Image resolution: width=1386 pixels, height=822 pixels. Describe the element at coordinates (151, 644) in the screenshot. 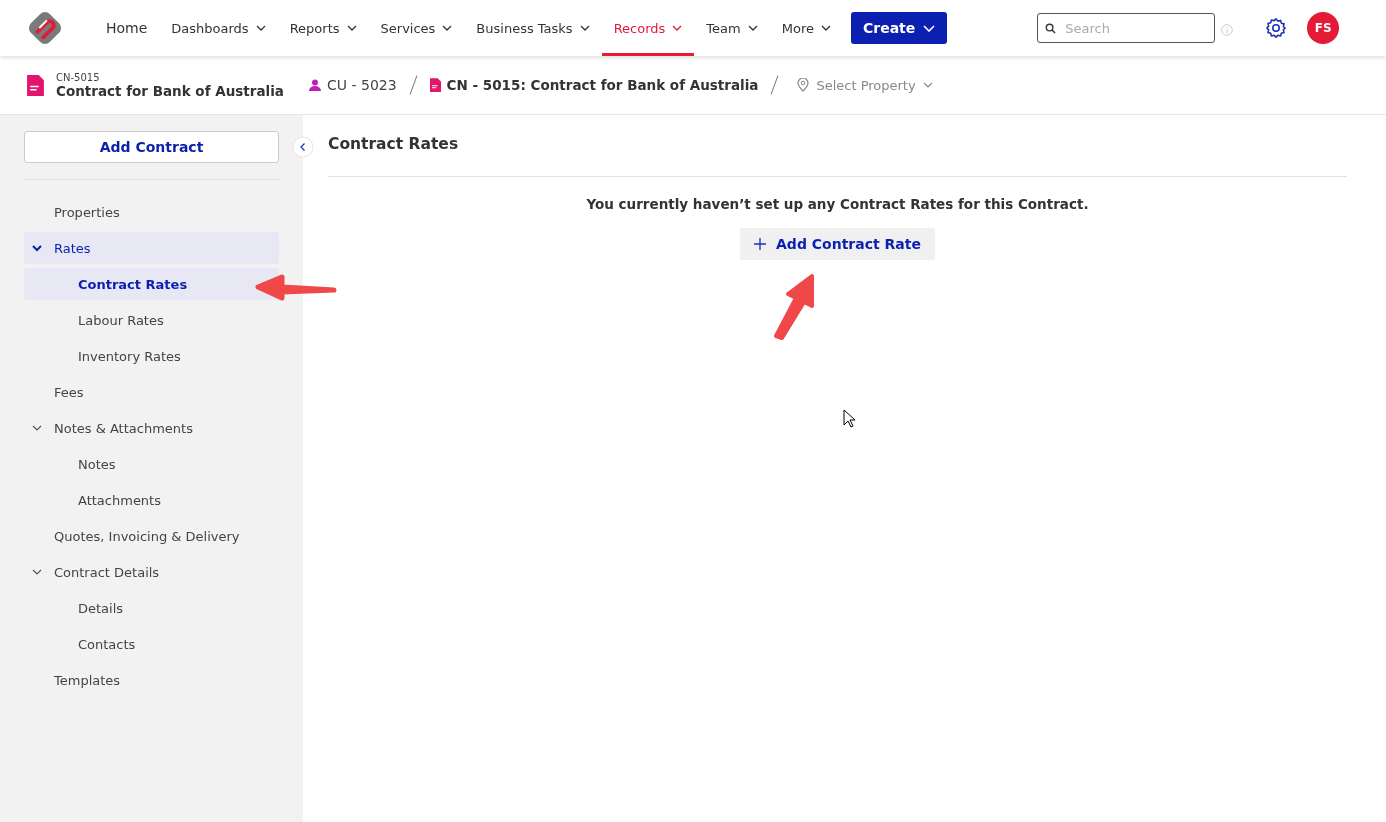

I see `sidebar-subitem: Contacts` at that location.